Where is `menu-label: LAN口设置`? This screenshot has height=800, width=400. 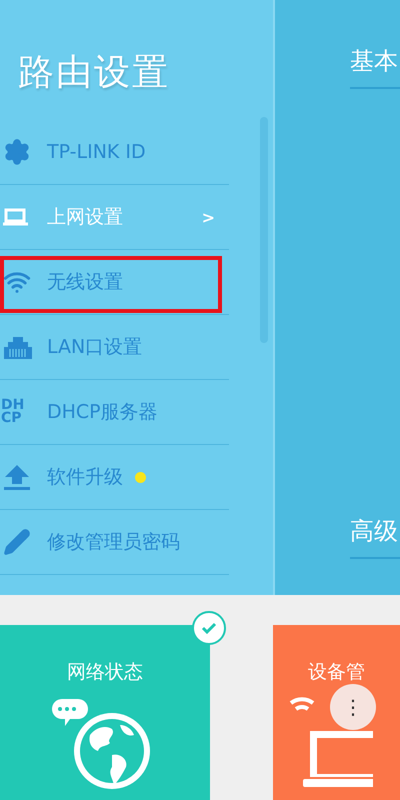 menu-label: LAN口设置 is located at coordinates (94, 347).